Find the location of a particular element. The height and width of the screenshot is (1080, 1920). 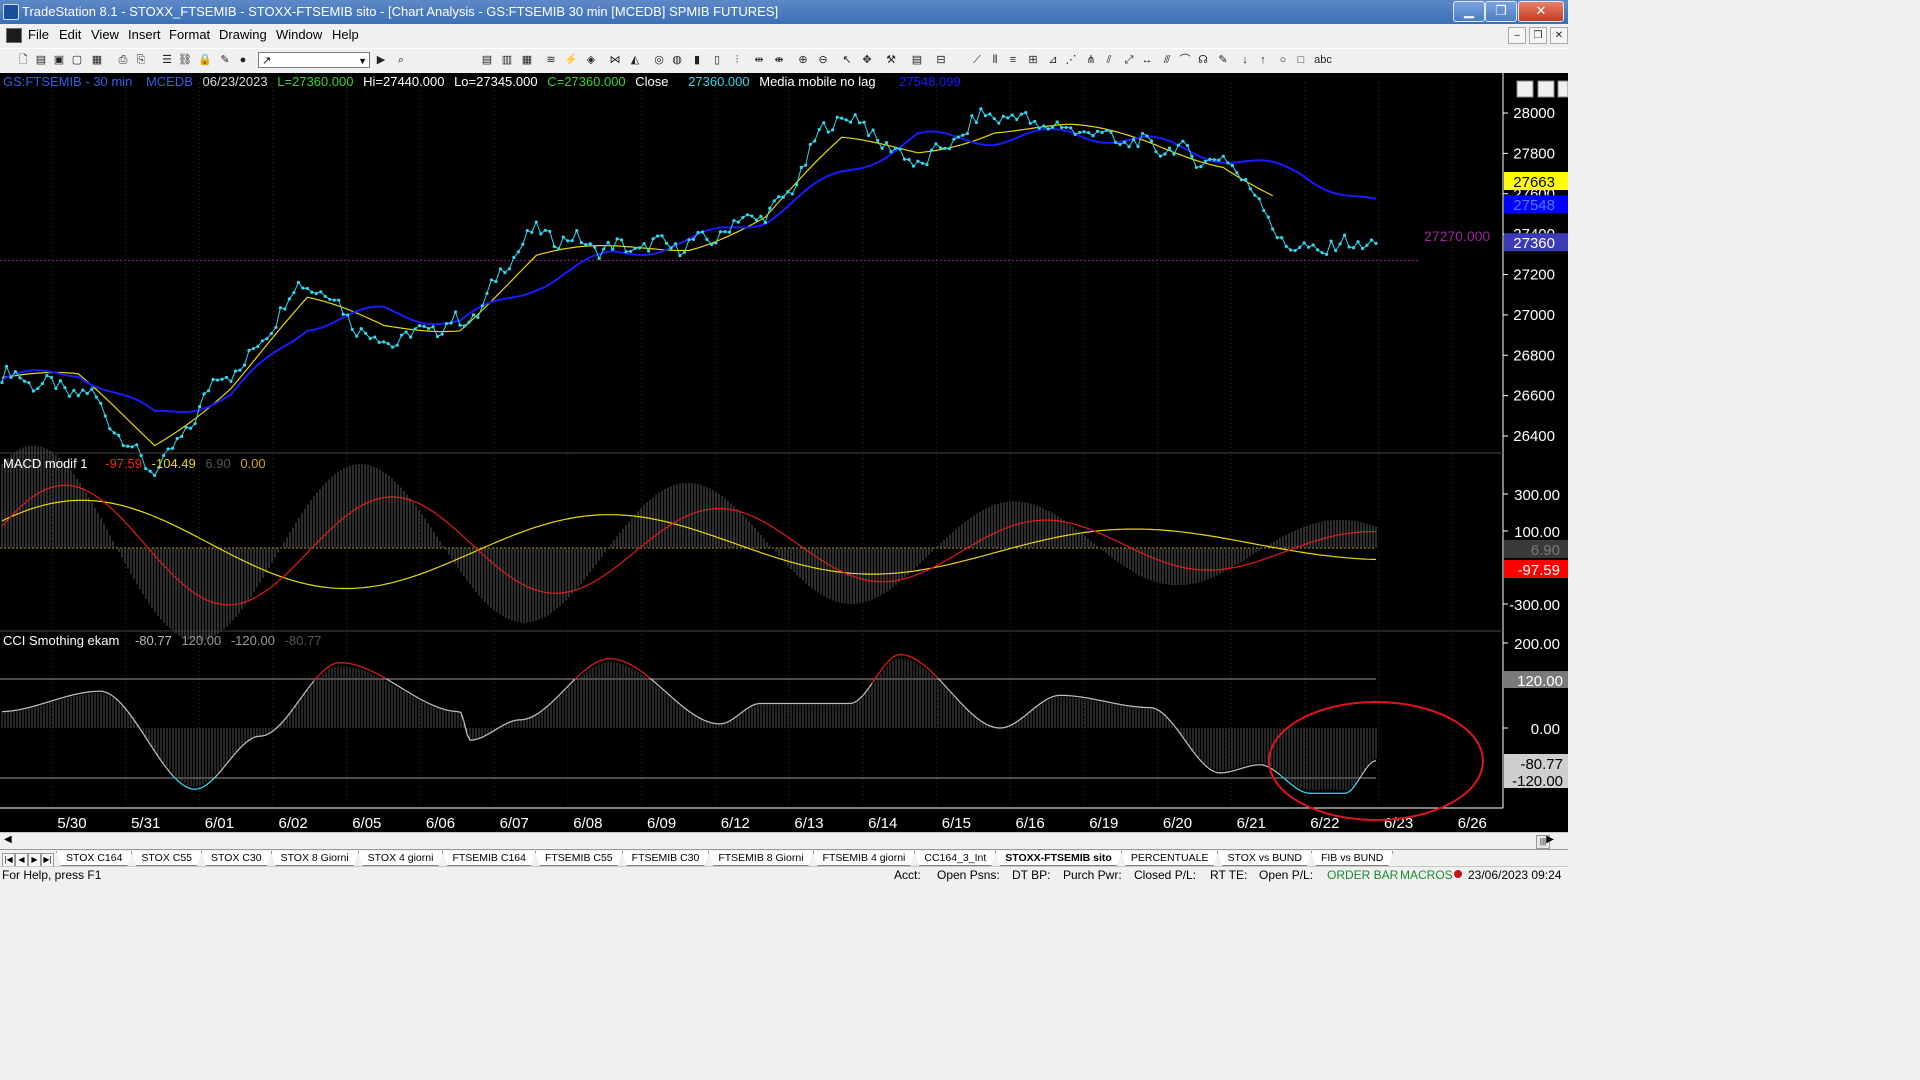

scroll-right-icon: ▶ is located at coordinates (1550, 839).